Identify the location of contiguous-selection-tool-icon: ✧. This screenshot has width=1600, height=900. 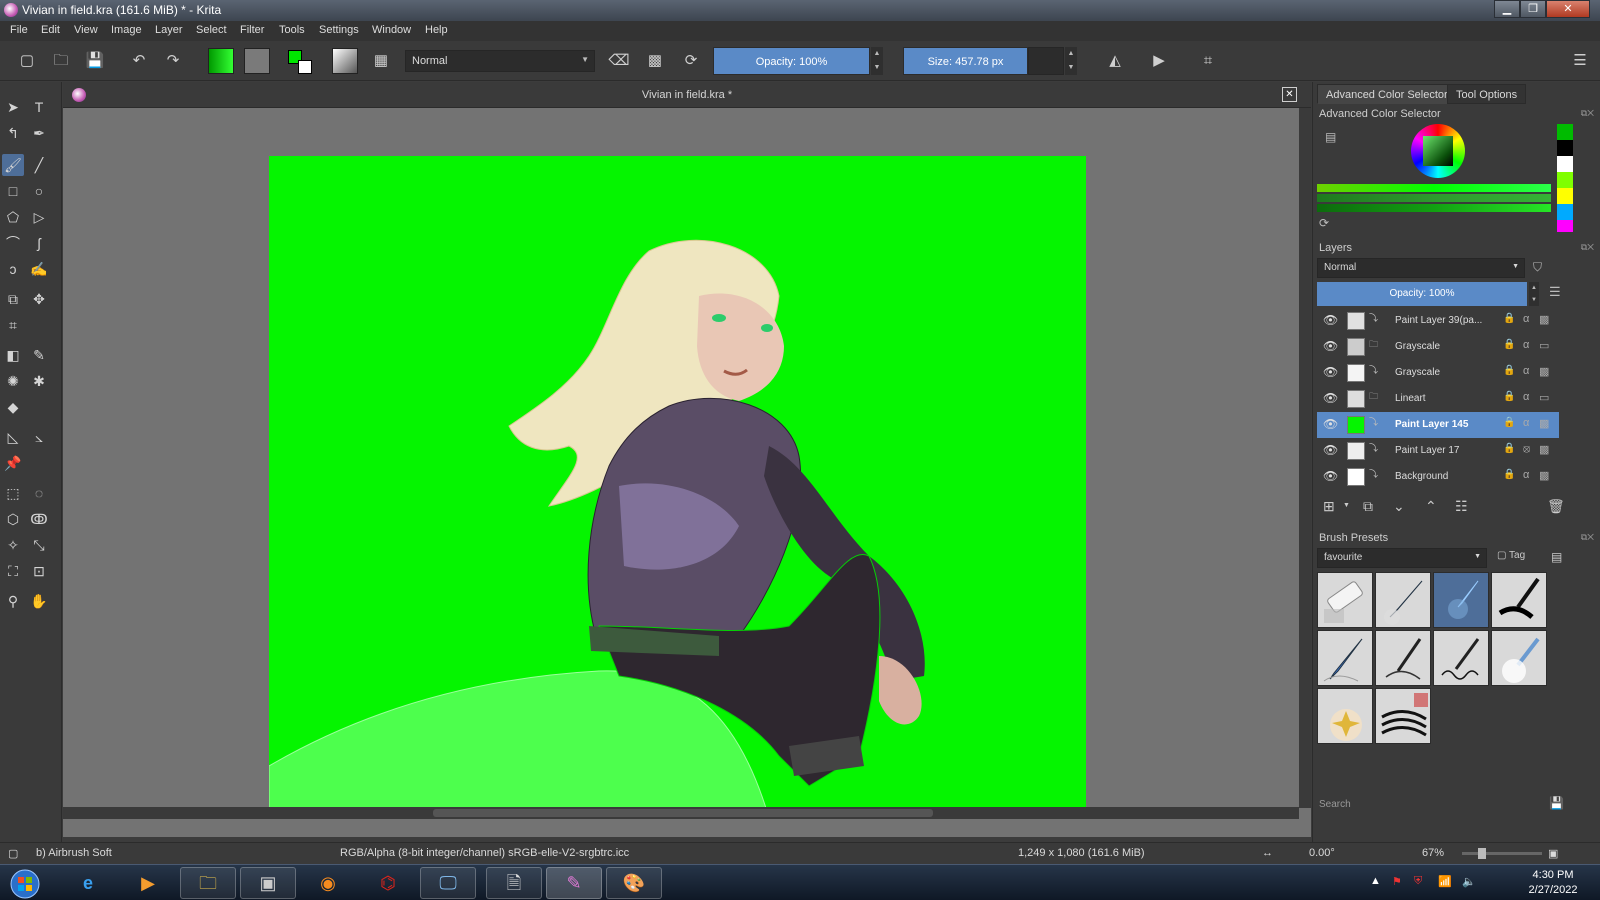
(13, 545).